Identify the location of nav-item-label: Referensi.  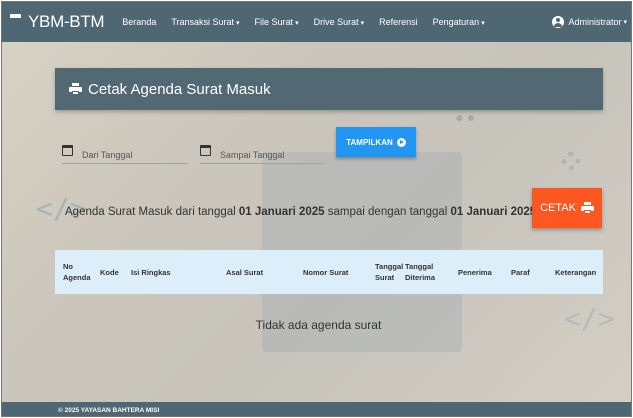
(398, 22).